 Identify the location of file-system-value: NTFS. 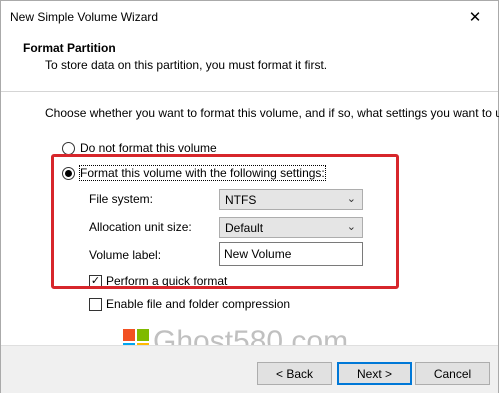
(241, 199).